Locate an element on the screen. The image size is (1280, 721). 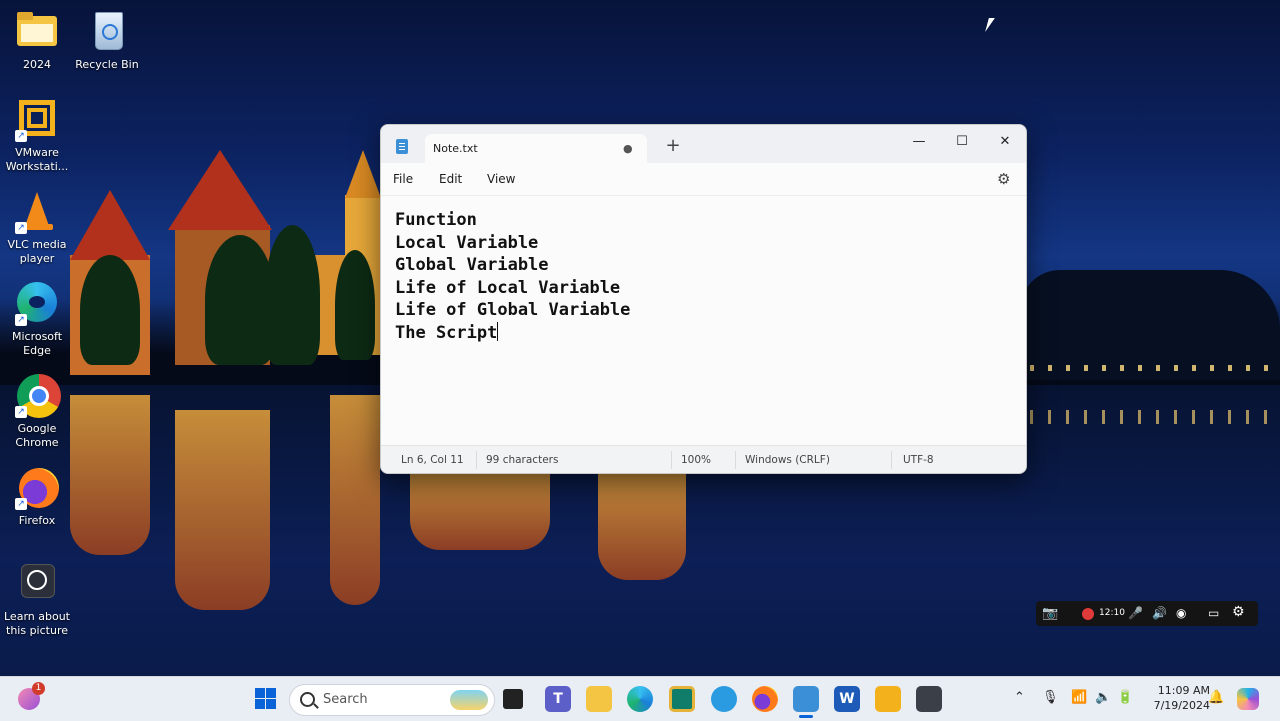
desktop-icon-2024: 2024 is located at coordinates (37, 41).